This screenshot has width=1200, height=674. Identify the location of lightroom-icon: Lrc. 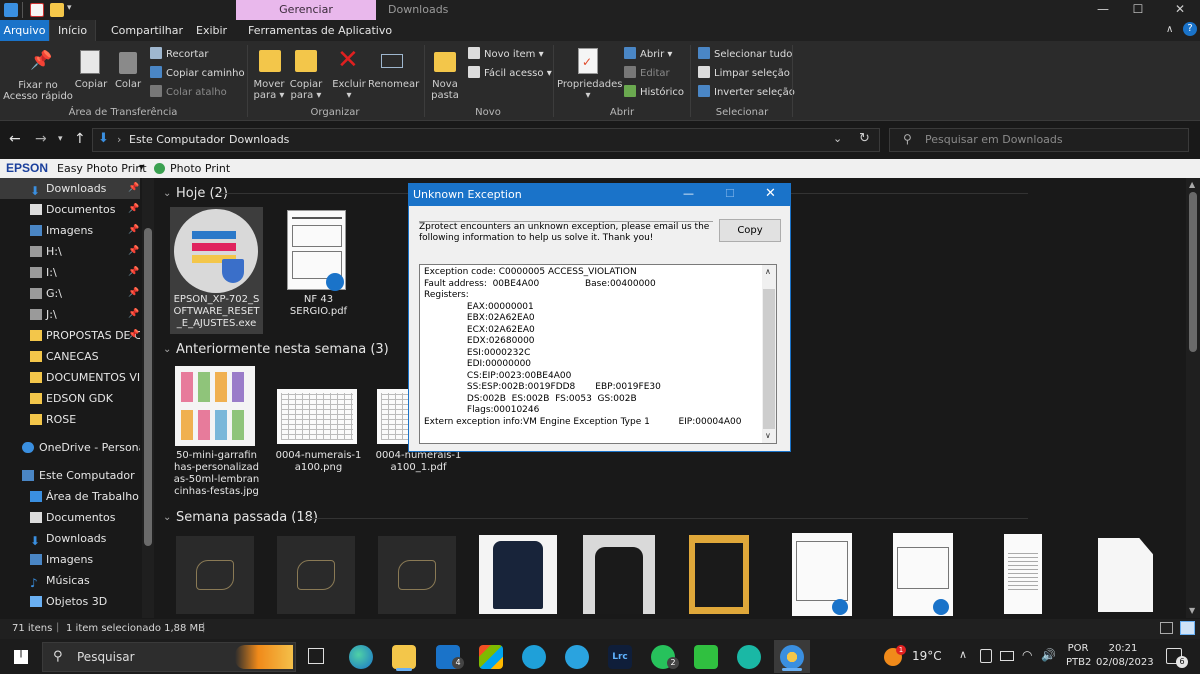
(620, 657).